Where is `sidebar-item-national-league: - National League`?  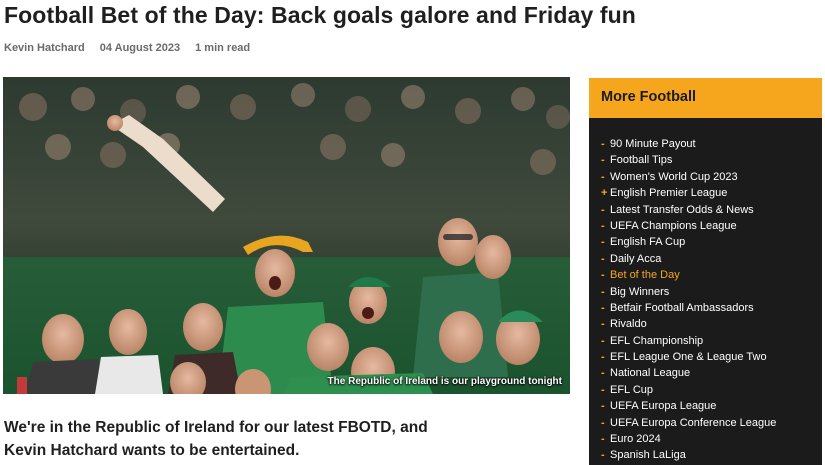 sidebar-item-national-league: - National League is located at coordinates (705, 373).